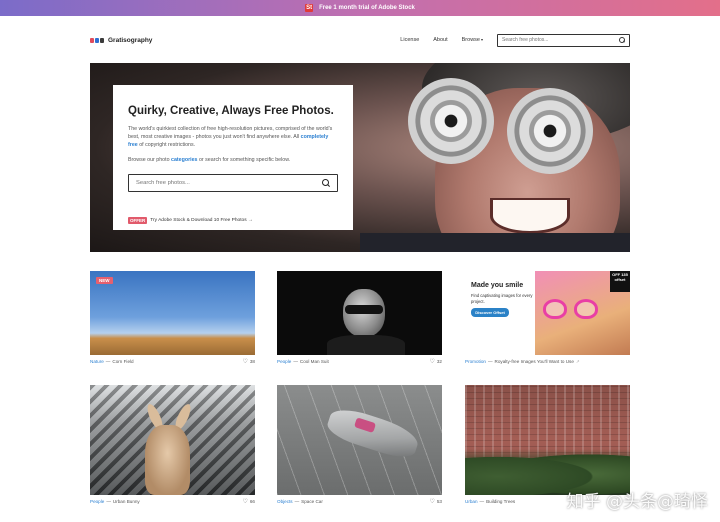 The image size is (720, 522). I want to click on photo-category-link: Nature, so click(97, 361).